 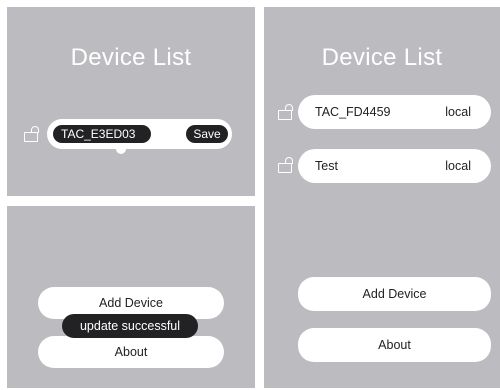 What do you see at coordinates (121, 149) in the screenshot?
I see `text-cursor-handle` at bounding box center [121, 149].